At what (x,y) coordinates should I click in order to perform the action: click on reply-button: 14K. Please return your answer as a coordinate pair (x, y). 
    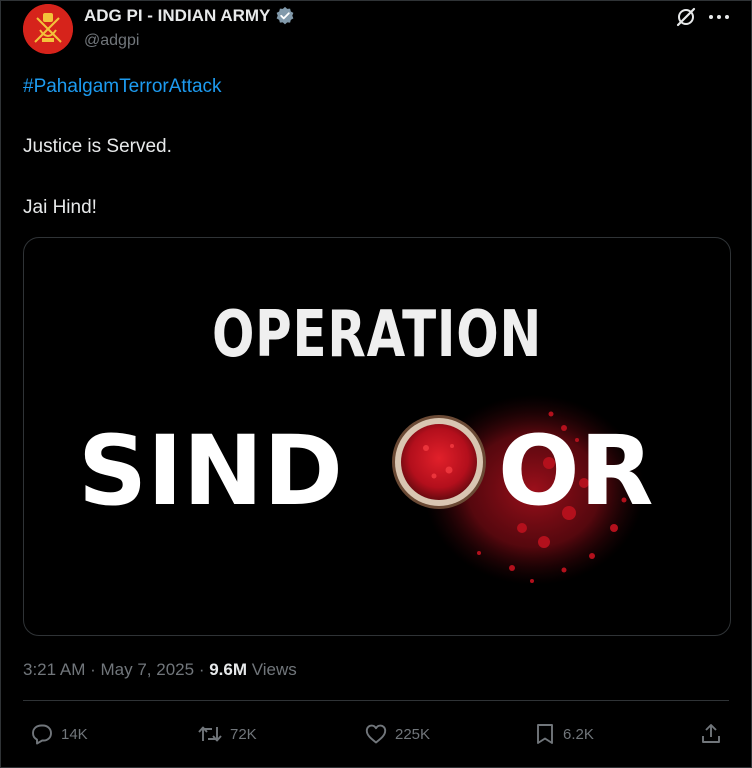
    Looking at the image, I should click on (58, 734).